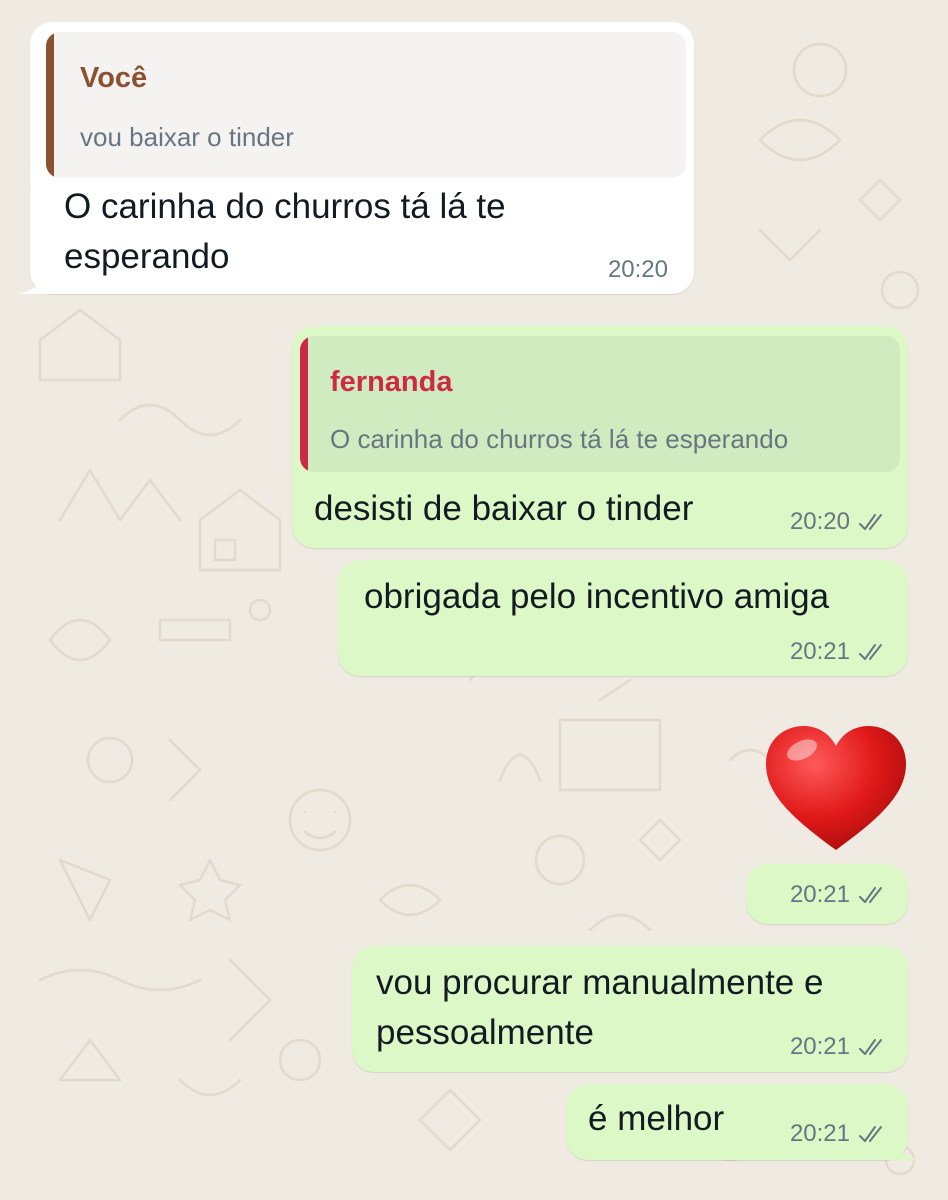 The image size is (948, 1200). What do you see at coordinates (836, 788) in the screenshot?
I see `heart-emoji` at bounding box center [836, 788].